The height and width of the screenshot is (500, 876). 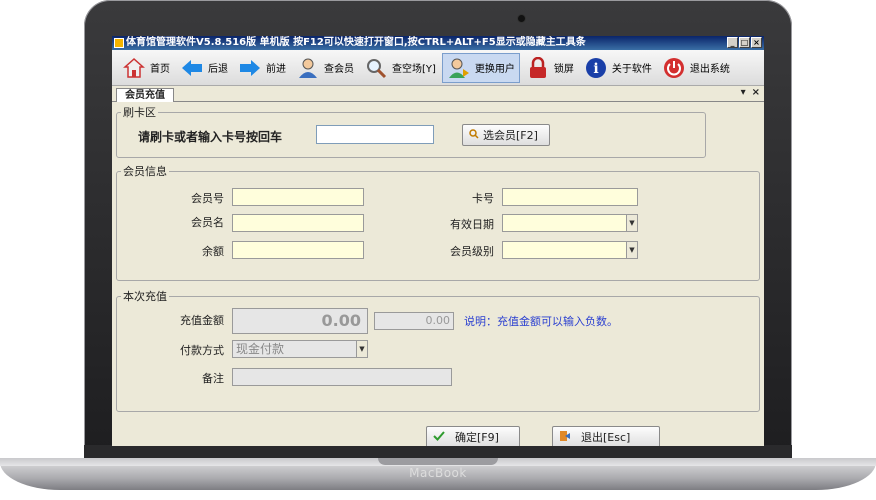 What do you see at coordinates (474, 135) in the screenshot?
I see `search-icon` at bounding box center [474, 135].